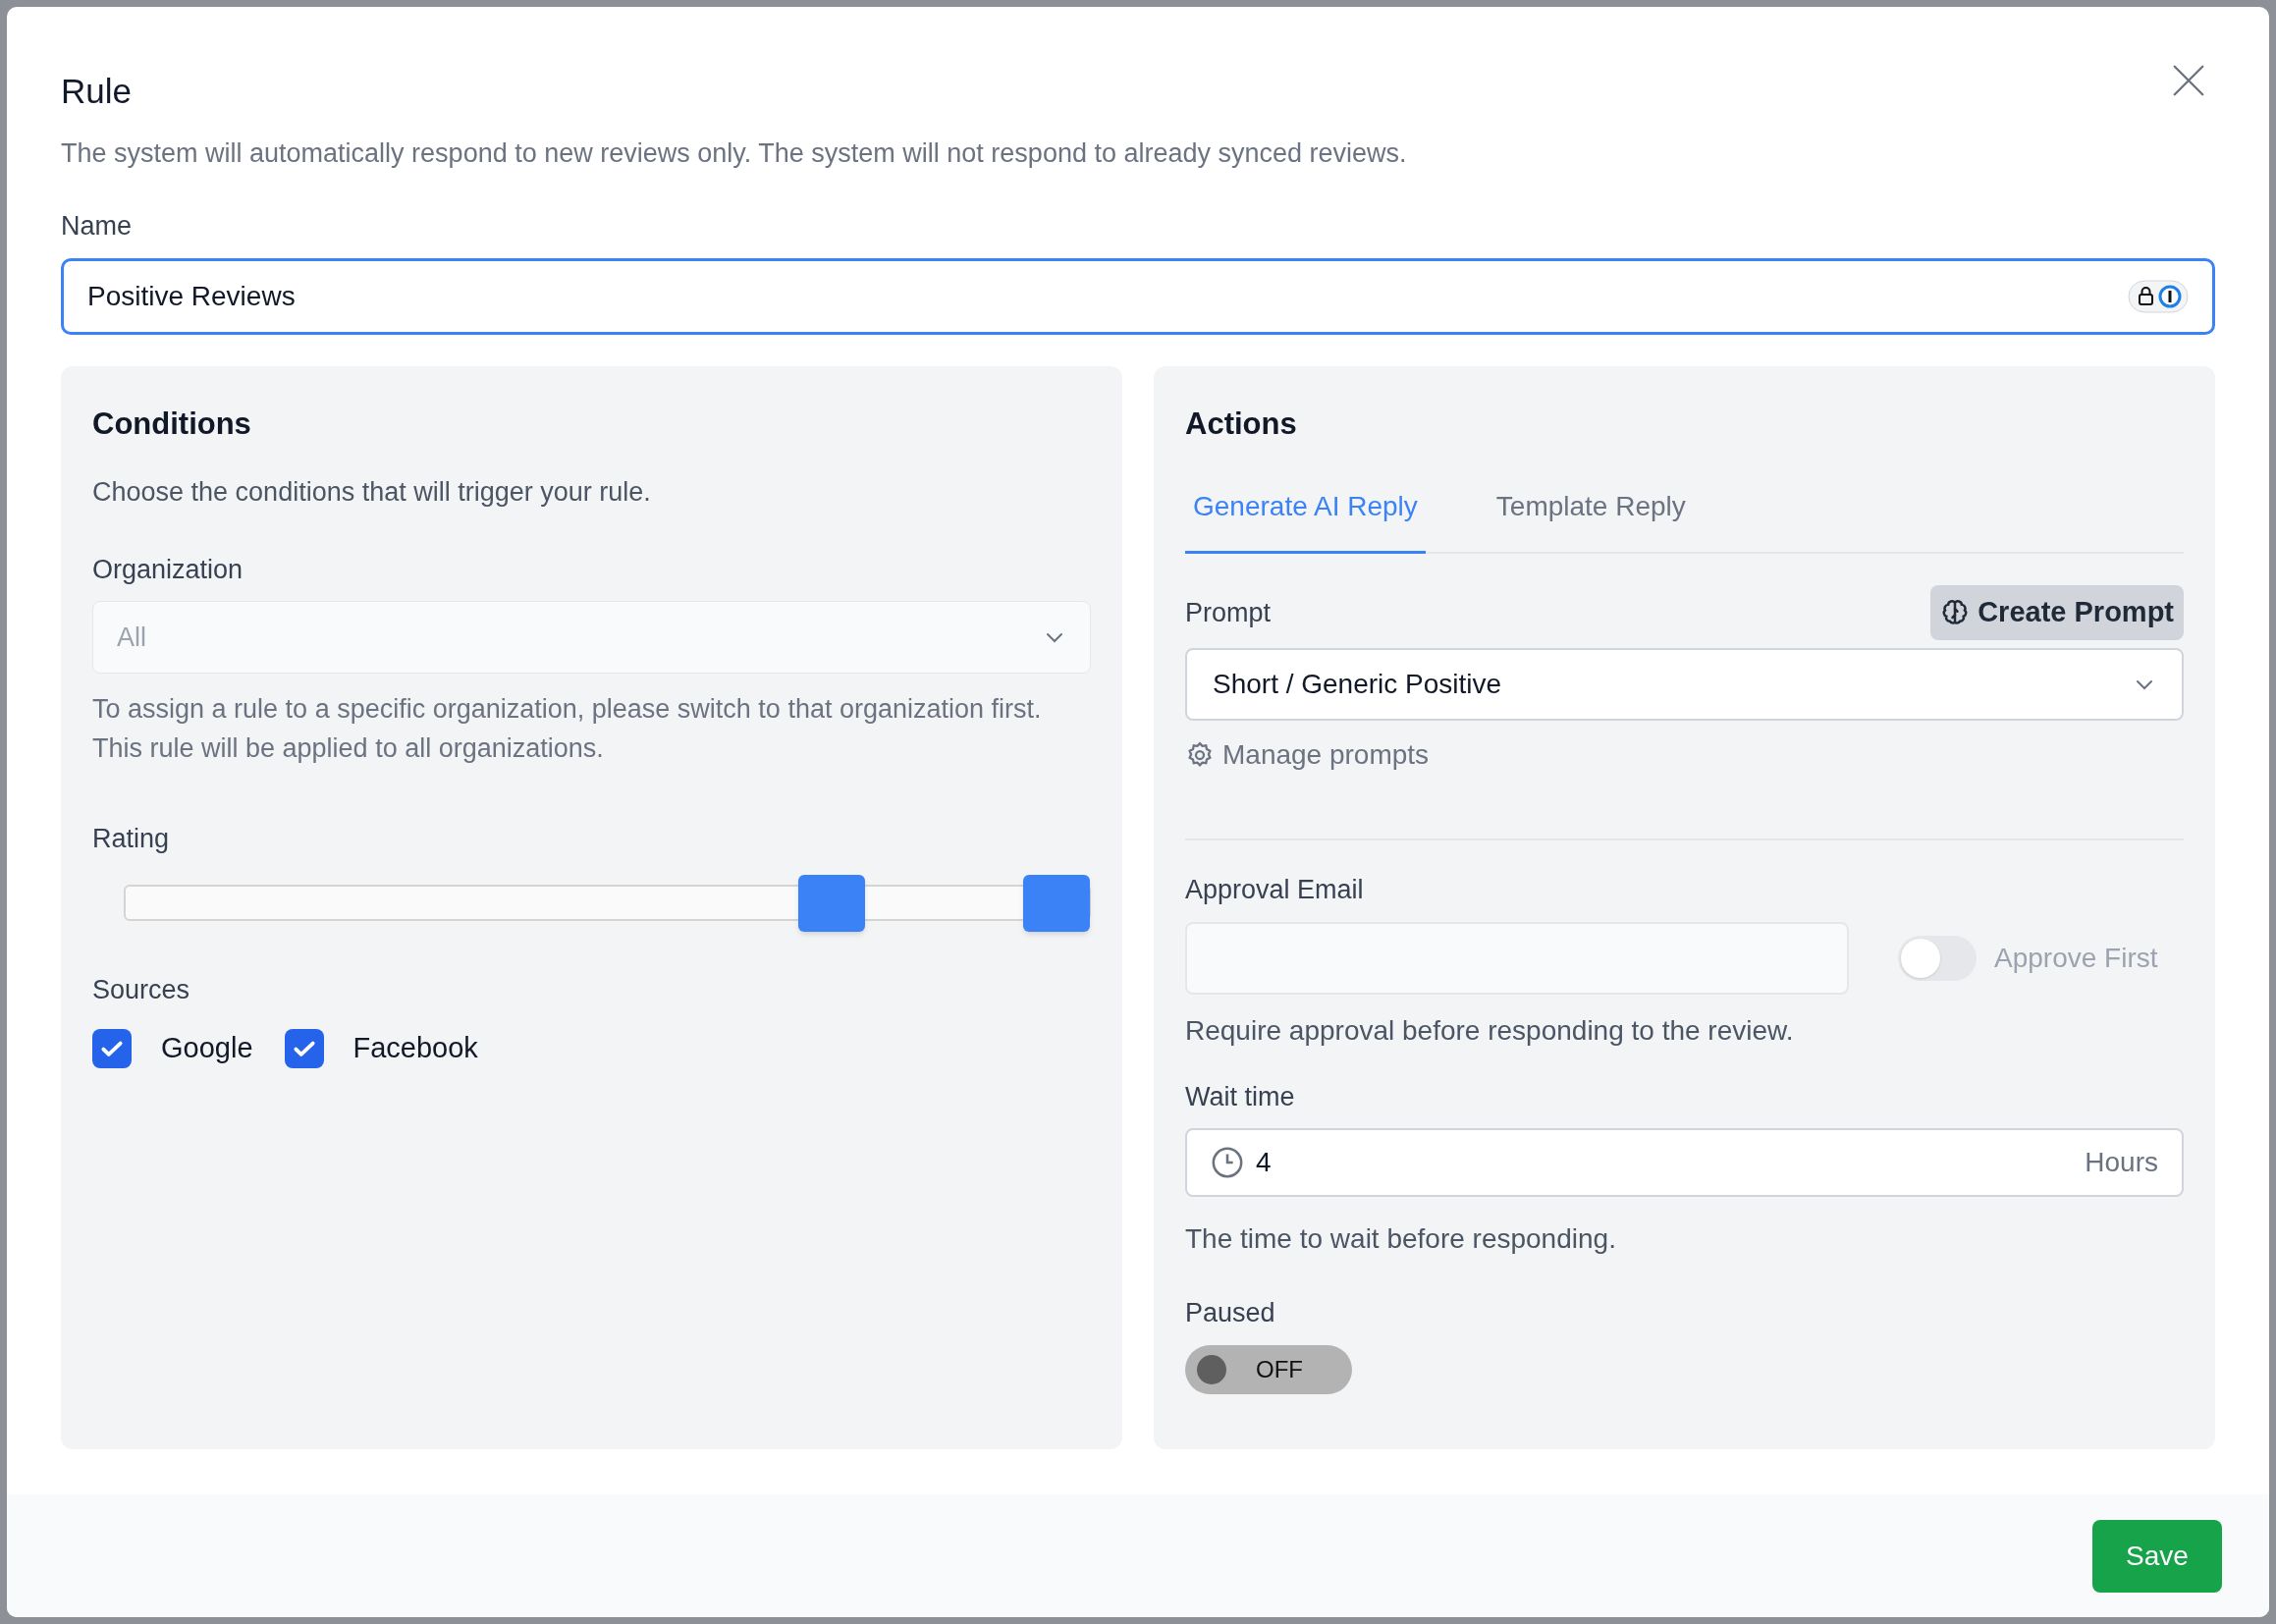 The width and height of the screenshot is (2276, 1624). Describe the element at coordinates (1268, 1369) in the screenshot. I see `paused-toggle: OFF` at that location.